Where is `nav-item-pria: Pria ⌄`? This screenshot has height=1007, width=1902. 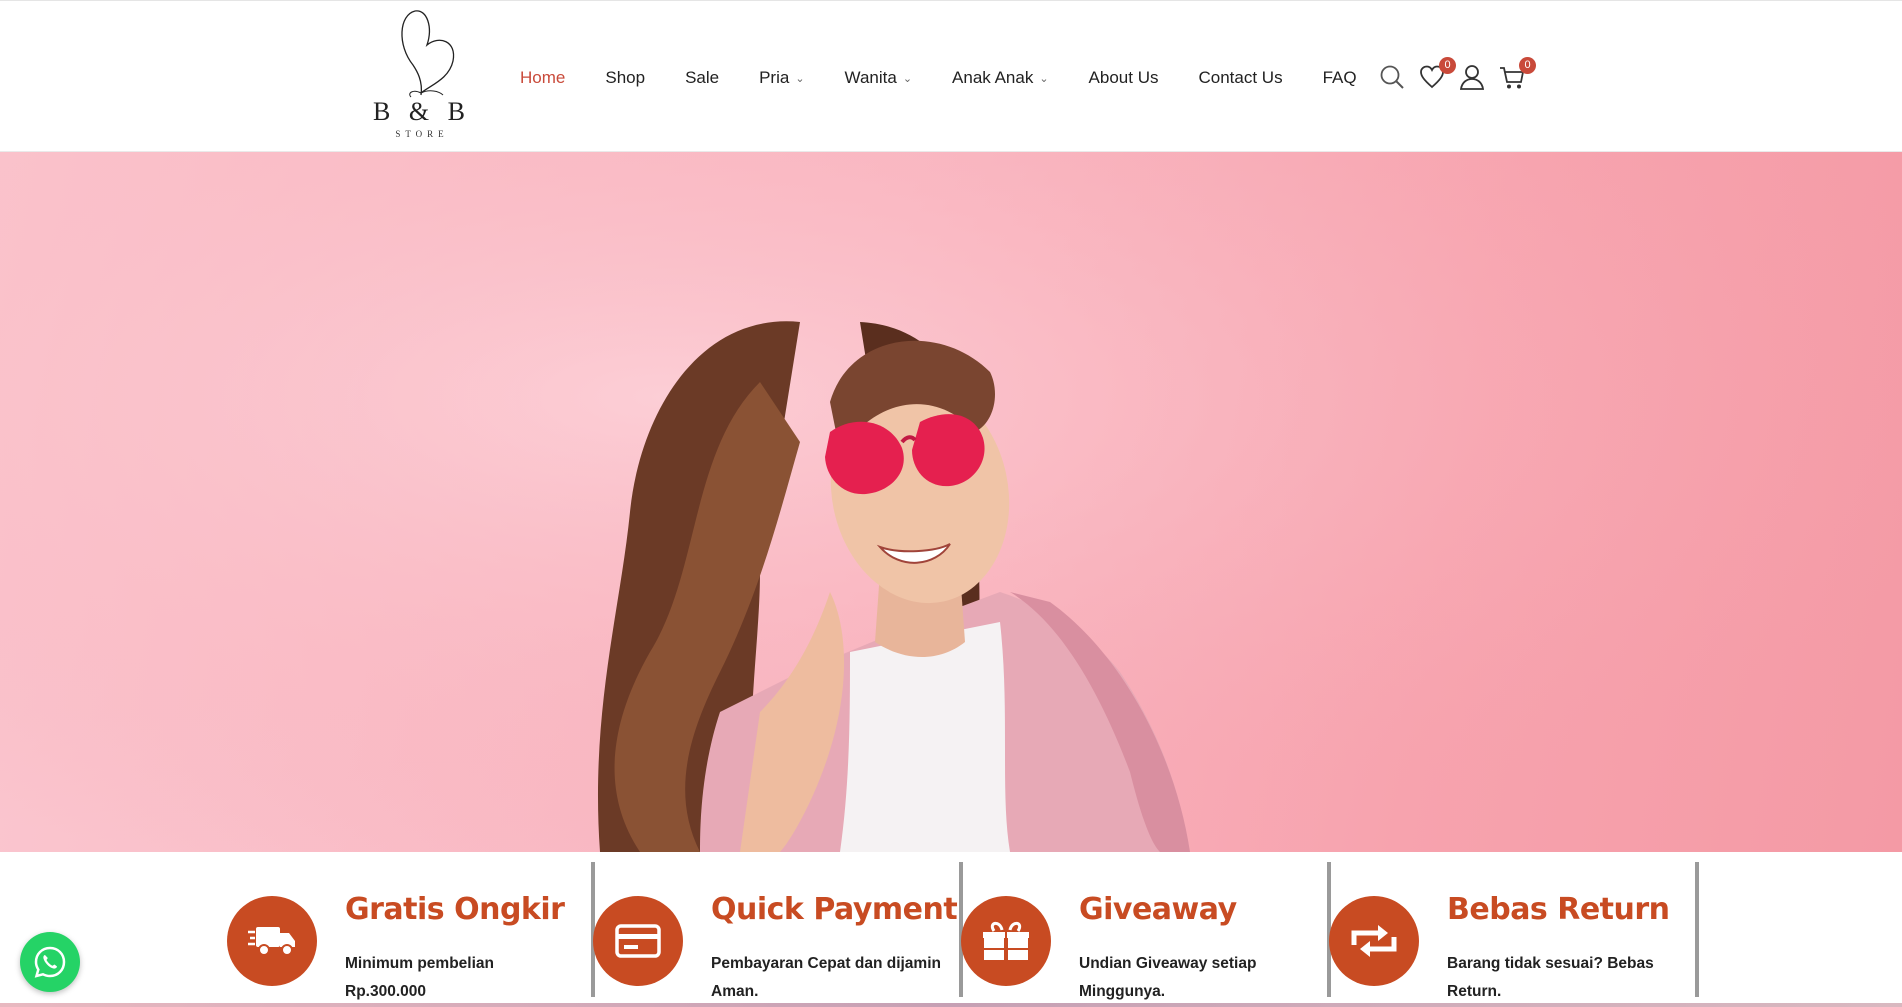 nav-item-pria: Pria ⌄ is located at coordinates (781, 78).